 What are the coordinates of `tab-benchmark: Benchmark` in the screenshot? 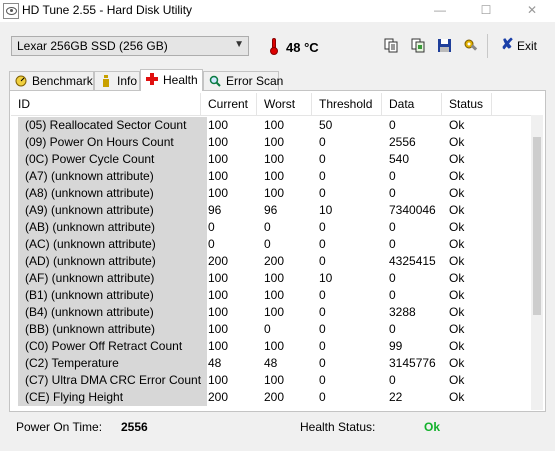 It's located at (51, 80).